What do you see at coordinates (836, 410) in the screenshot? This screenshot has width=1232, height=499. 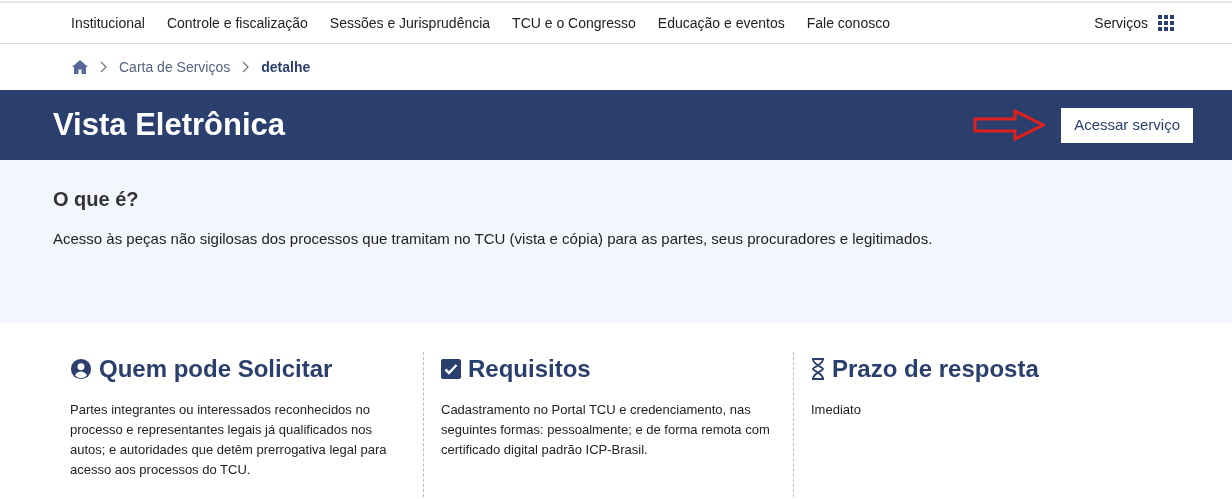 I see `card-text: Imediato` at bounding box center [836, 410].